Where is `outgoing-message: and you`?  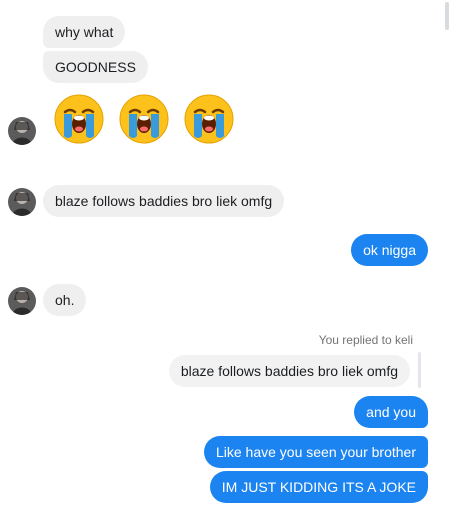
outgoing-message: and you is located at coordinates (391, 412).